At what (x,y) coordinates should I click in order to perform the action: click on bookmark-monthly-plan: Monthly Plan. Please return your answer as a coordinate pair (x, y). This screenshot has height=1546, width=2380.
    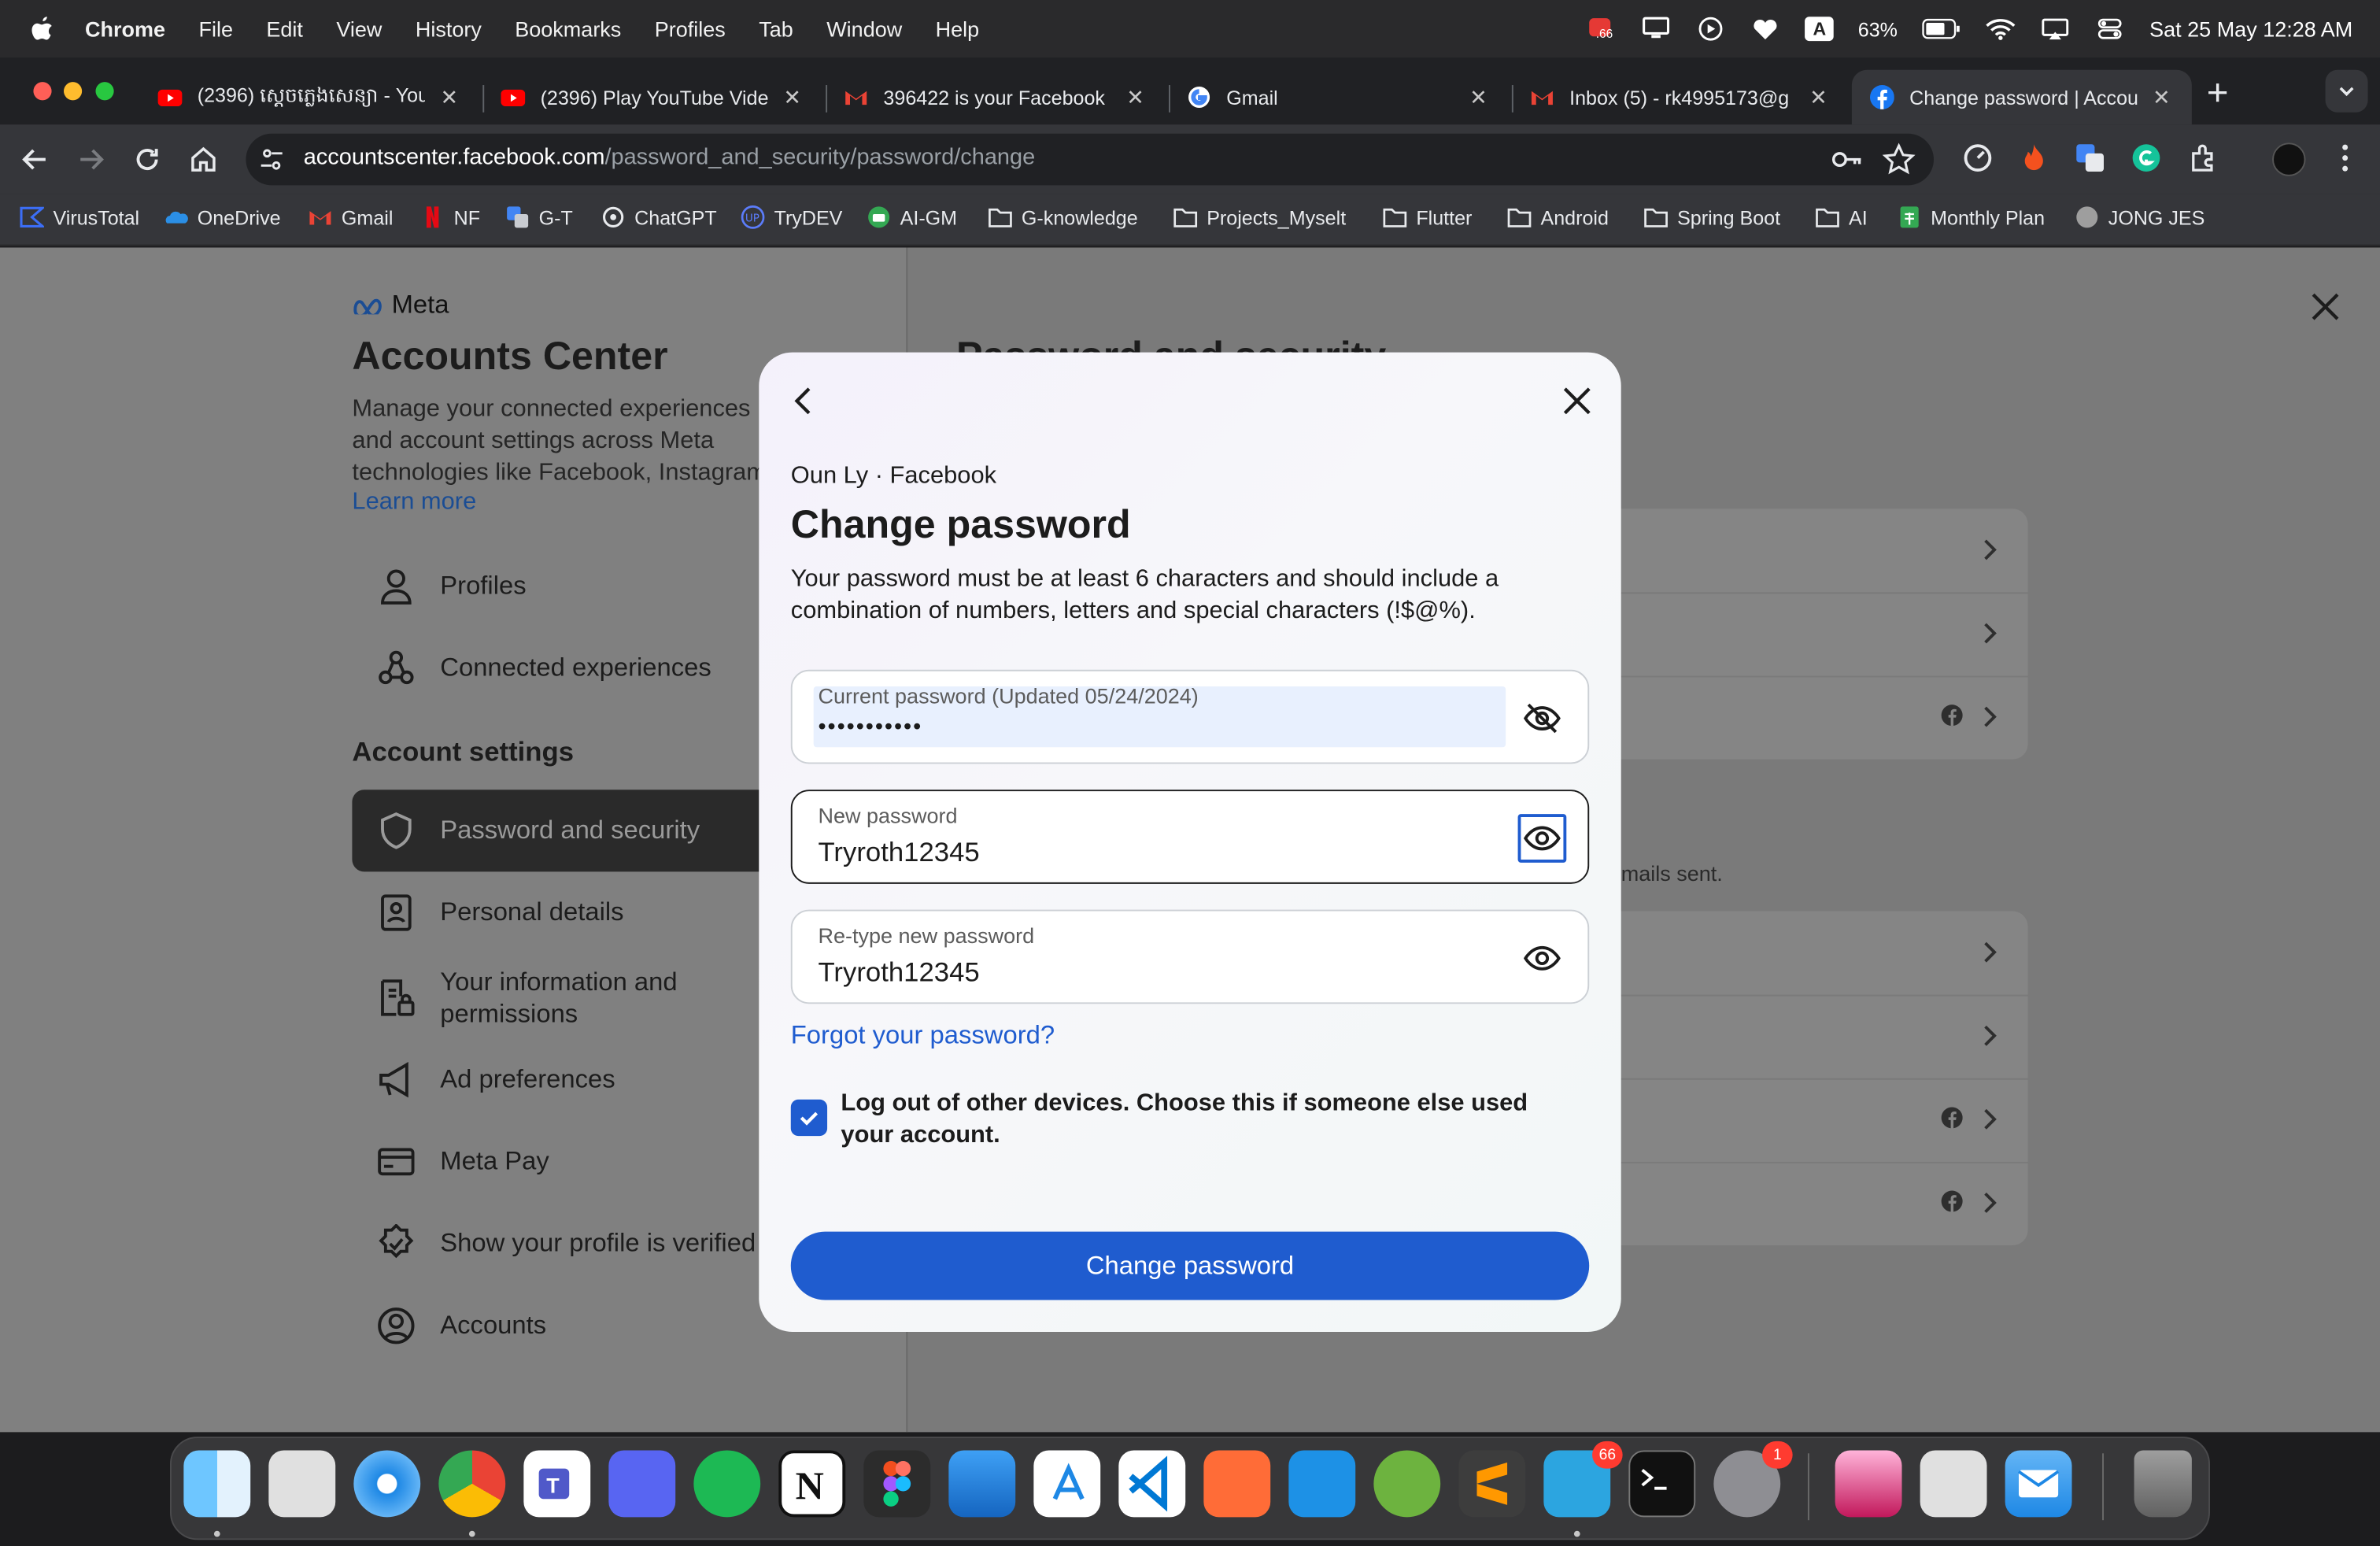
    Looking at the image, I should click on (1972, 217).